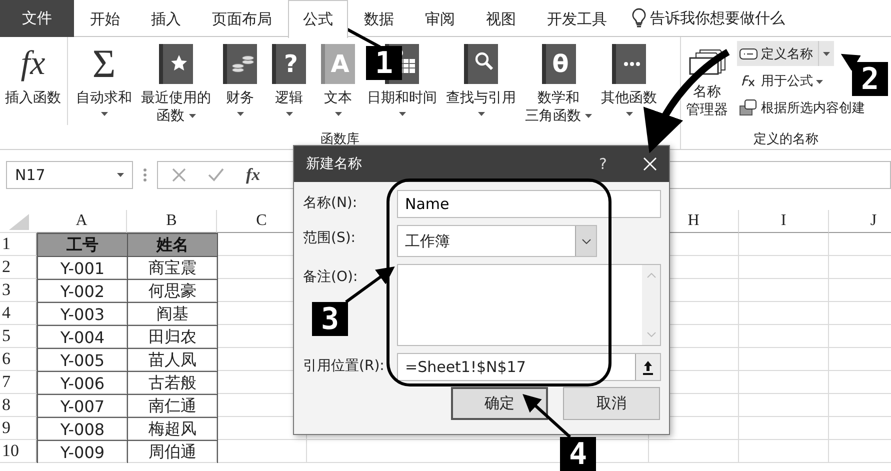 The height and width of the screenshot is (471, 891). I want to click on group-label: 定义的名称, so click(786, 140).